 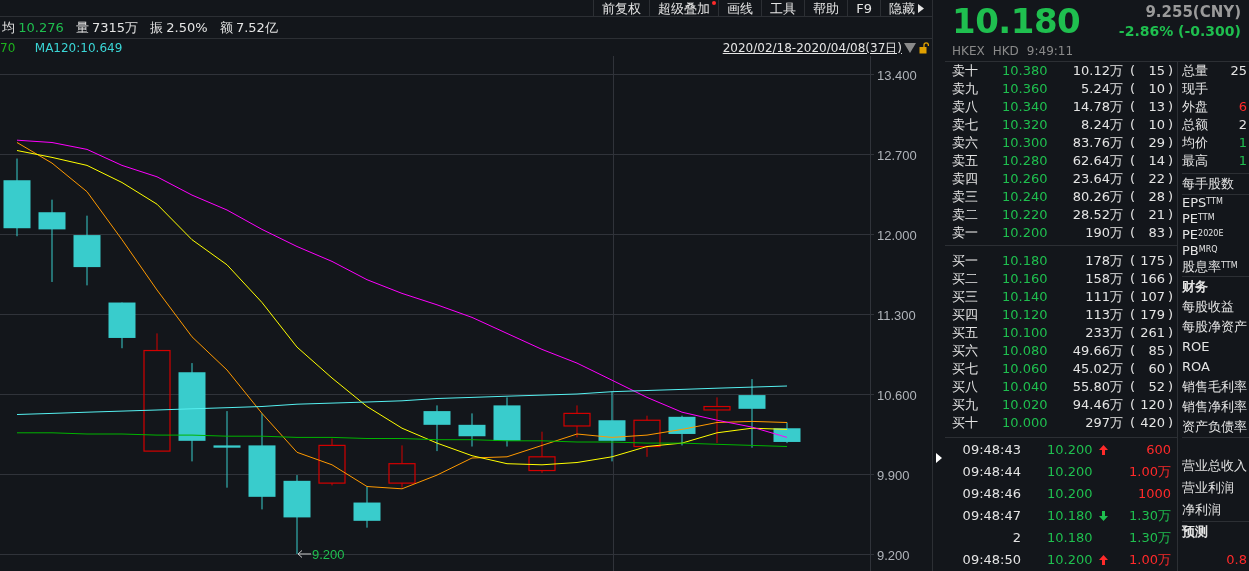 What do you see at coordinates (1208, 306) in the screenshot?
I see `finance-label: 每股收益` at bounding box center [1208, 306].